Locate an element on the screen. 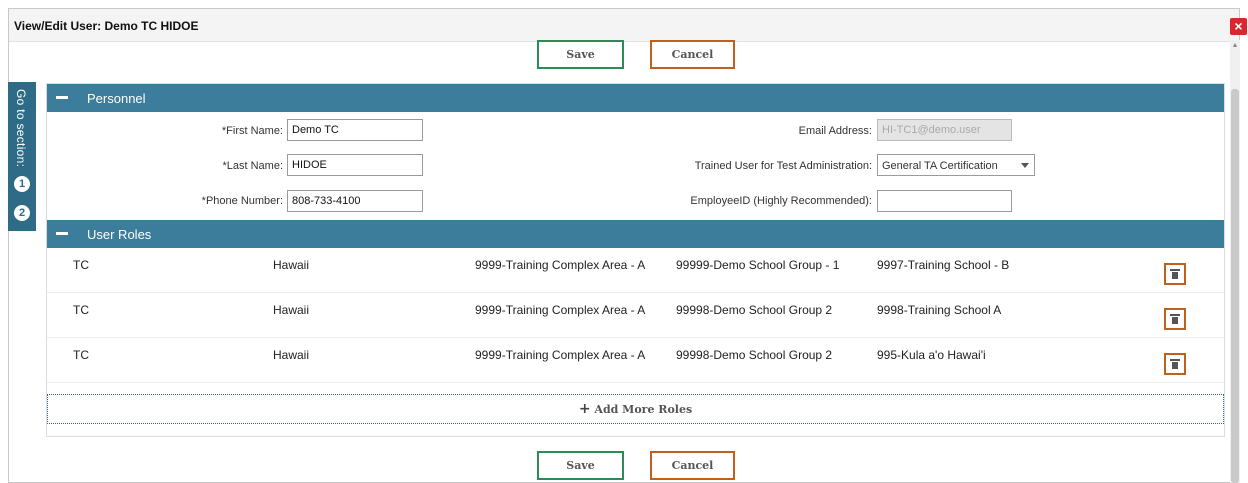  trained-user-label: Trained User for Test Administration: is located at coordinates (783, 166).